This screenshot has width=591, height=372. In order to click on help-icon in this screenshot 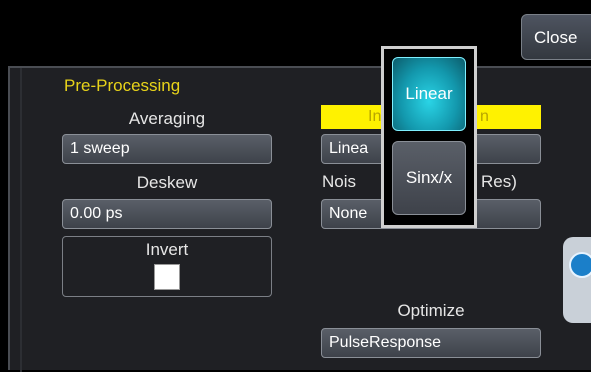, I will do `click(580, 265)`.